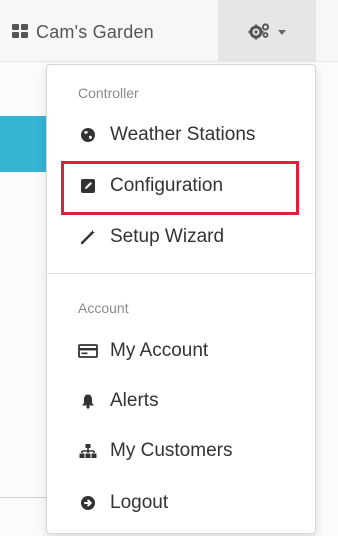 This screenshot has width=338, height=536. What do you see at coordinates (23, 497) in the screenshot?
I see `background-divider` at bounding box center [23, 497].